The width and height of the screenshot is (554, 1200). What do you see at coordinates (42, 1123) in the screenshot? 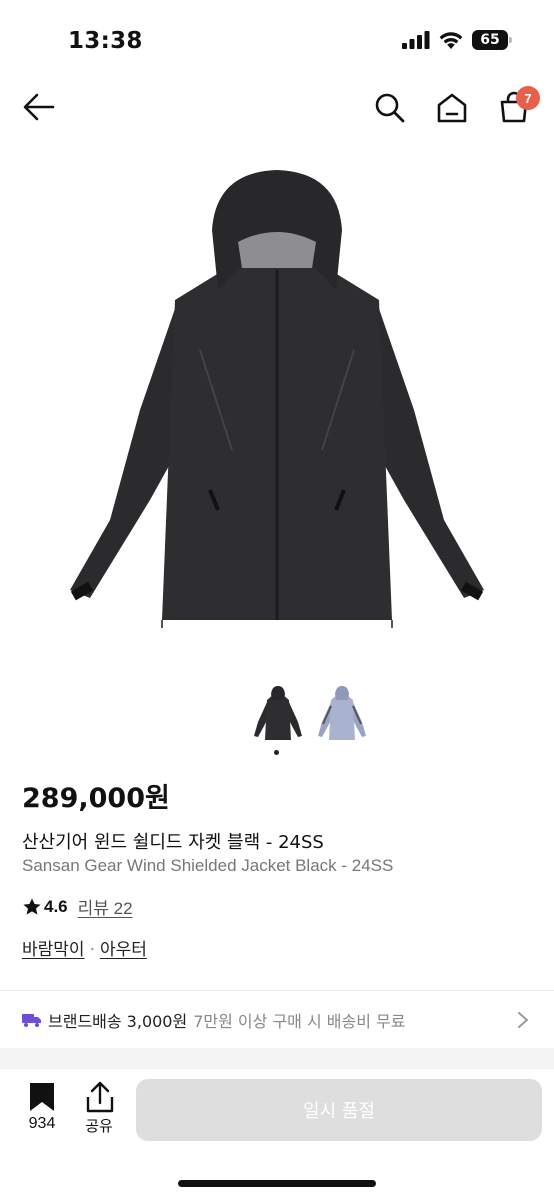
I see `bookmark-count: 934` at bounding box center [42, 1123].